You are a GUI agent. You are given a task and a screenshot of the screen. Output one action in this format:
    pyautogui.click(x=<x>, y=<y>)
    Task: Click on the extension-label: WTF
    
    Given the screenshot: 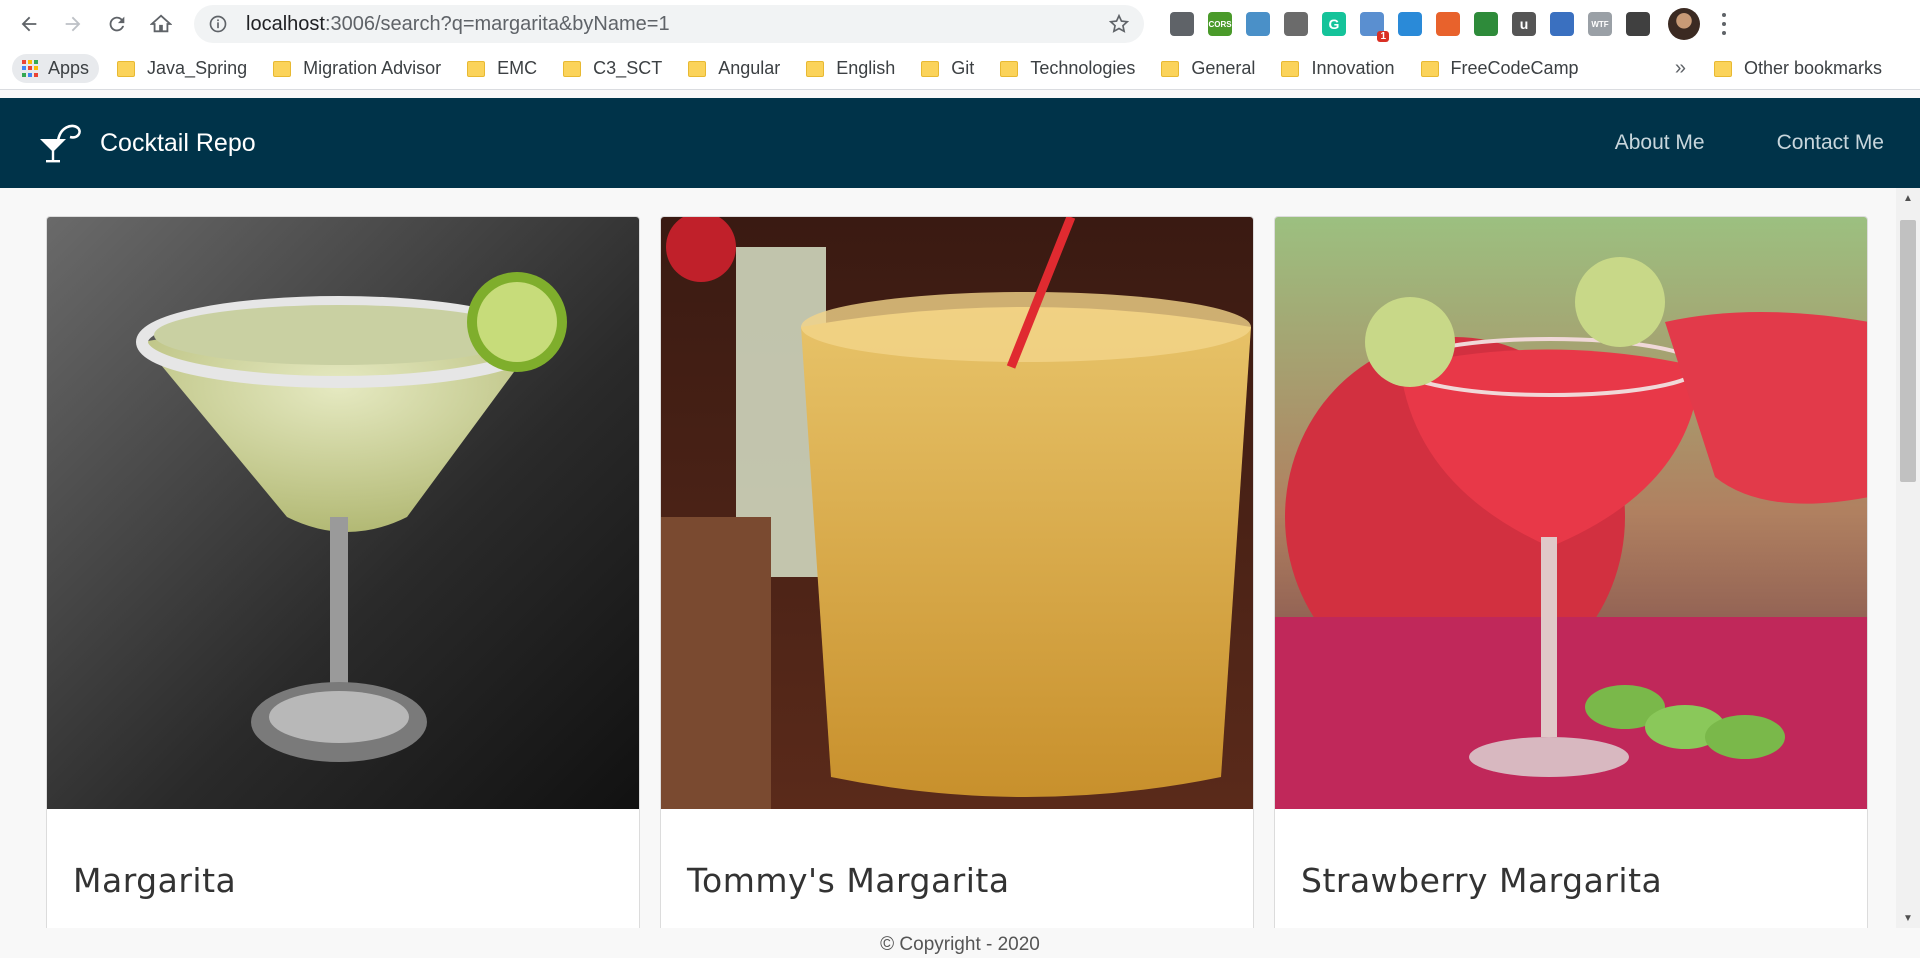 What is the action you would take?
    pyautogui.click(x=1600, y=24)
    